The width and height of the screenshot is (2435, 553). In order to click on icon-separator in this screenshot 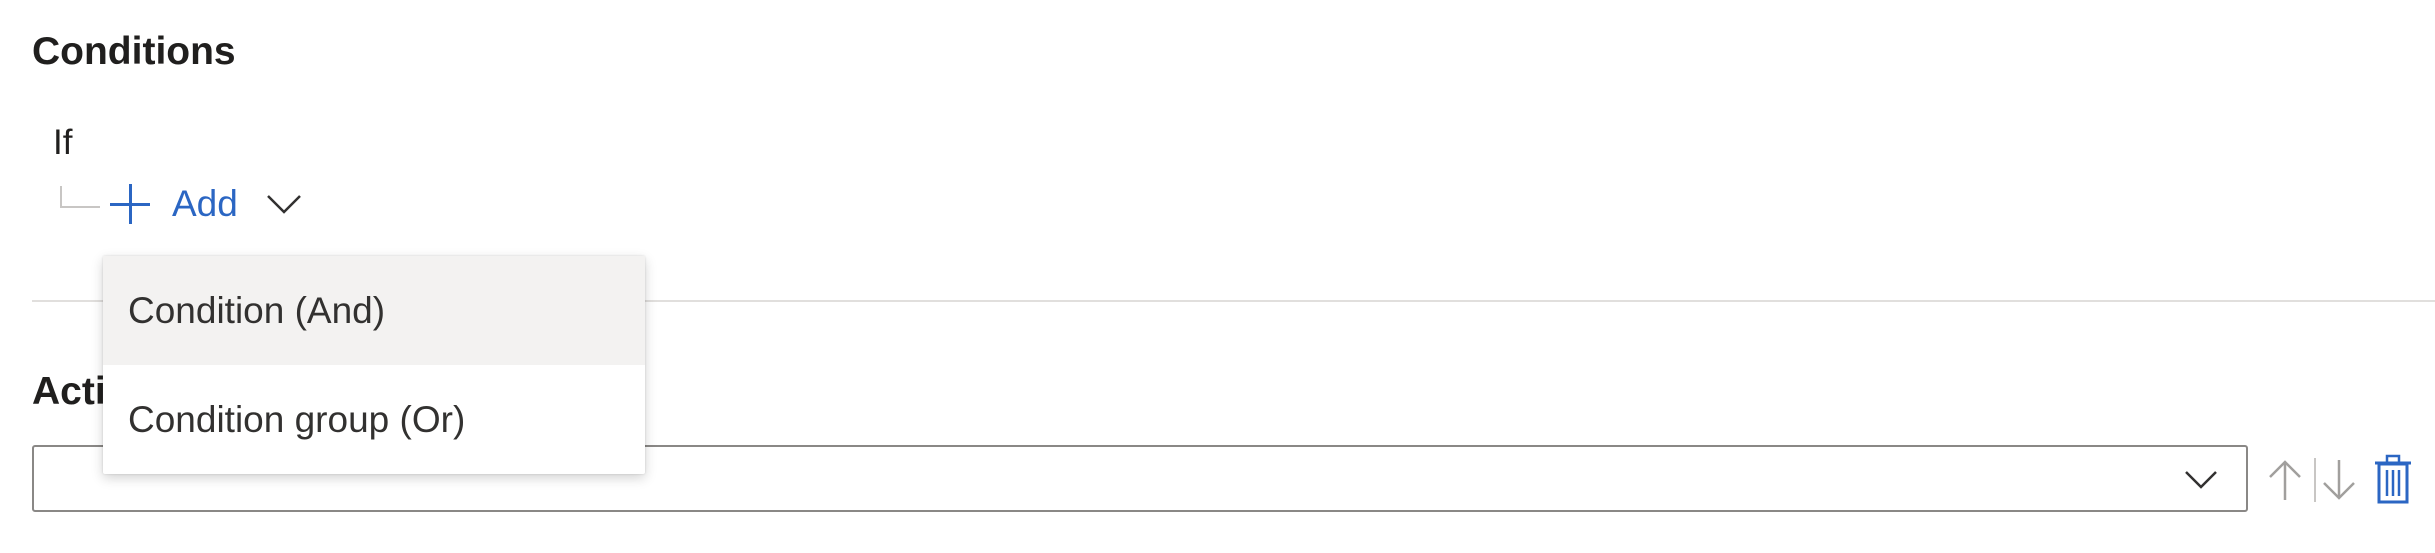, I will do `click(2315, 480)`.